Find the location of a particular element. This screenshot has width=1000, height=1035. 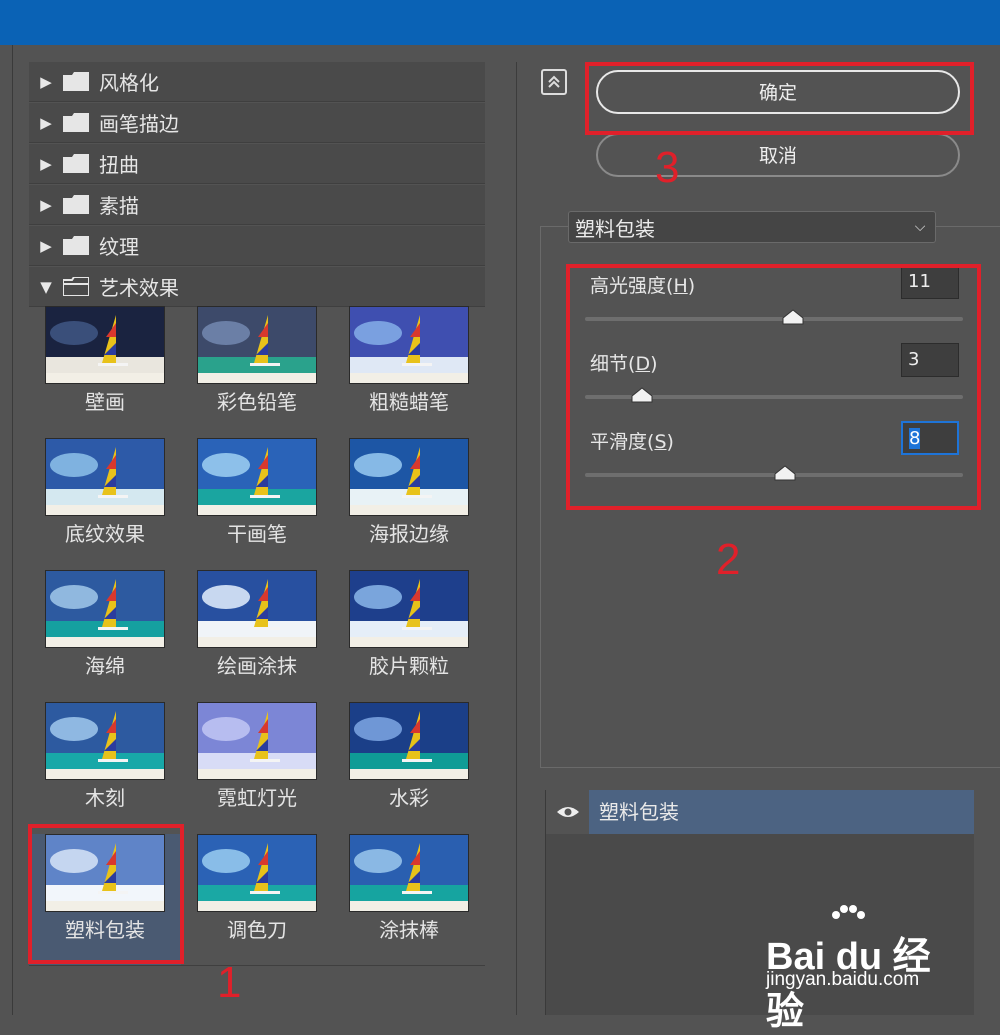

filter-thumbnail-label: 涂抹棒 is located at coordinates (409, 930).